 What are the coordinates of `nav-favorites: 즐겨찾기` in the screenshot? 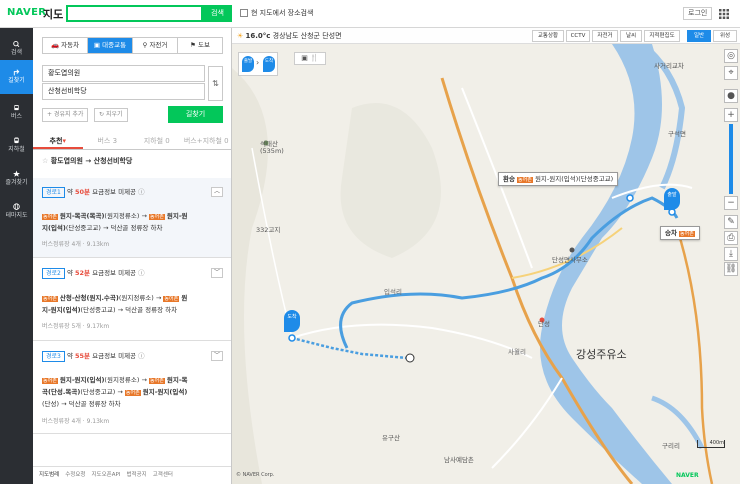 It's located at (16, 179).